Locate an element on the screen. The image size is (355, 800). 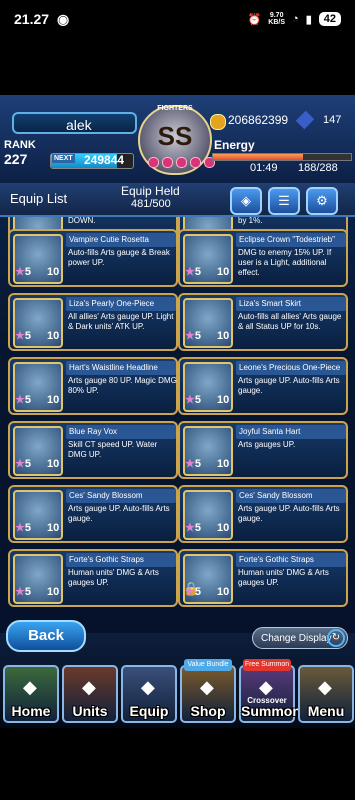
nav-equip-button: ◆ Equip is located at coordinates (149, 694).